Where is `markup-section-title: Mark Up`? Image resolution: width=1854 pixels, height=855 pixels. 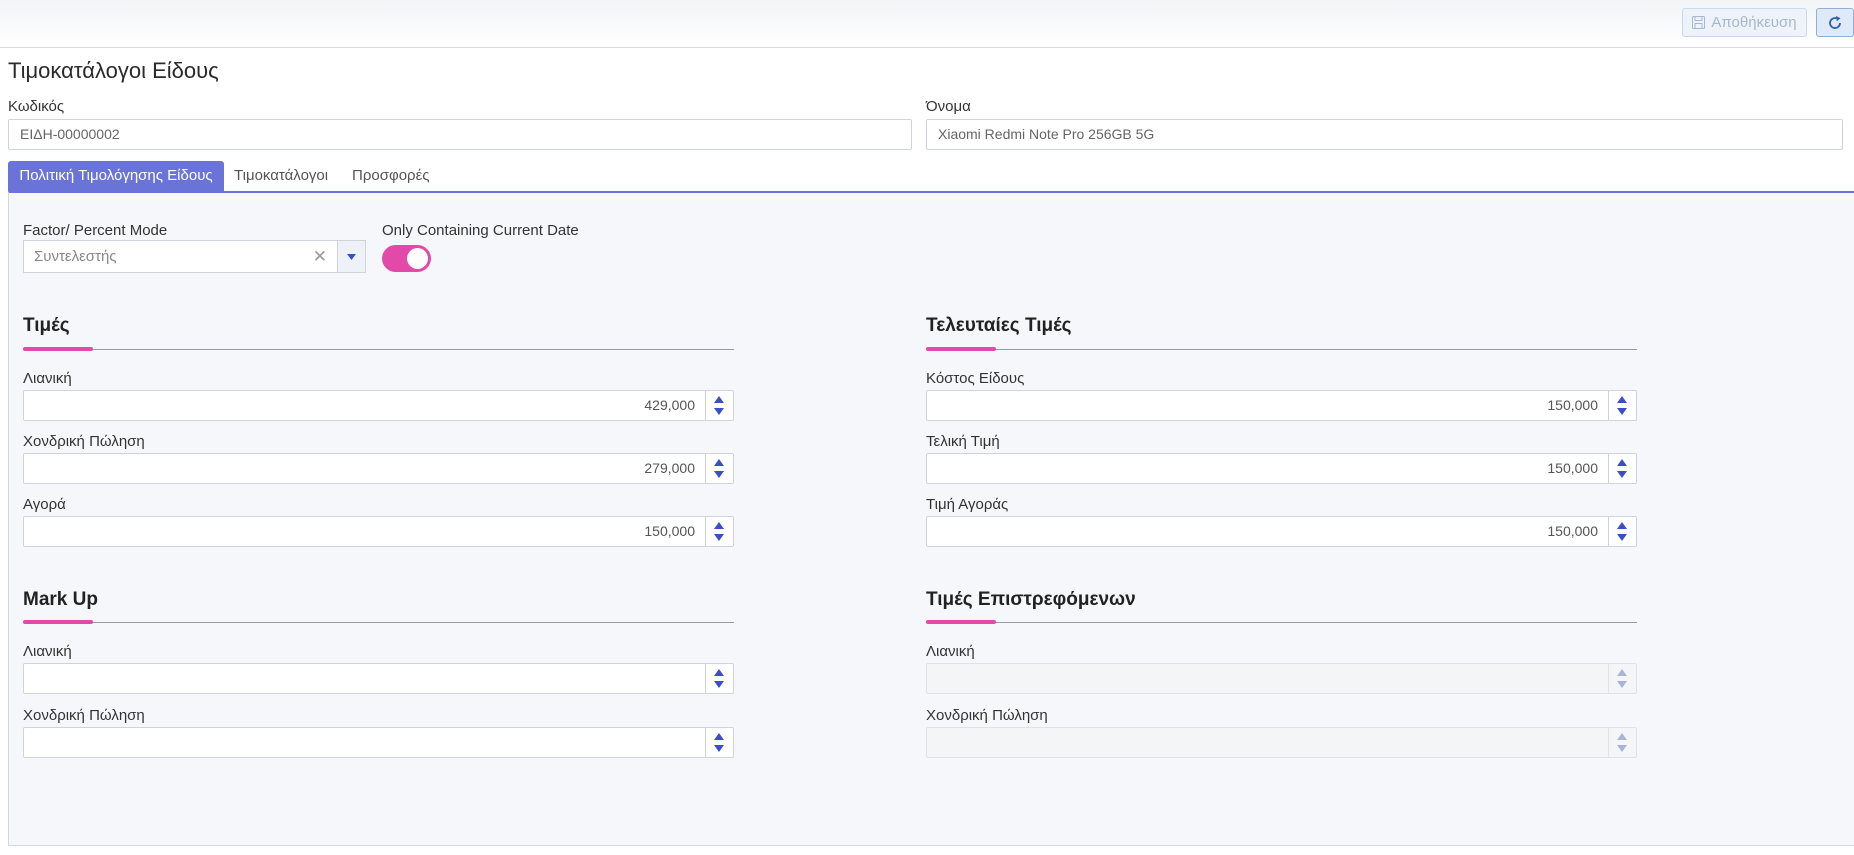
markup-section-title: Mark Up is located at coordinates (60, 599).